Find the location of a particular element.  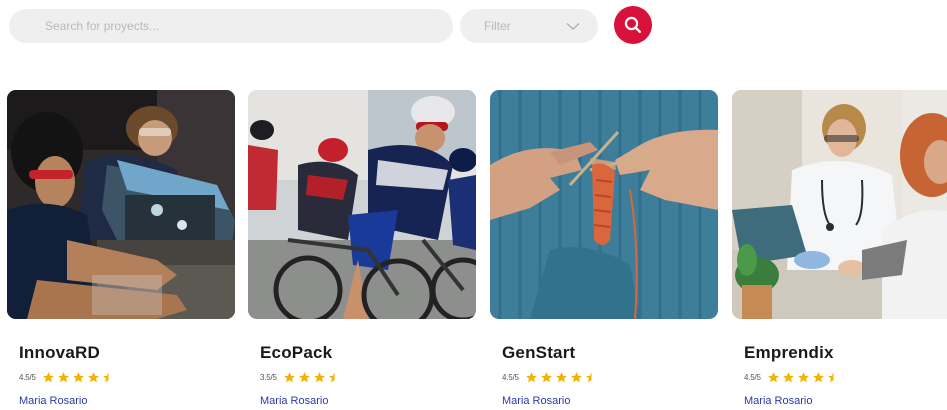

search-bar: Filter is located at coordinates (473, 30).